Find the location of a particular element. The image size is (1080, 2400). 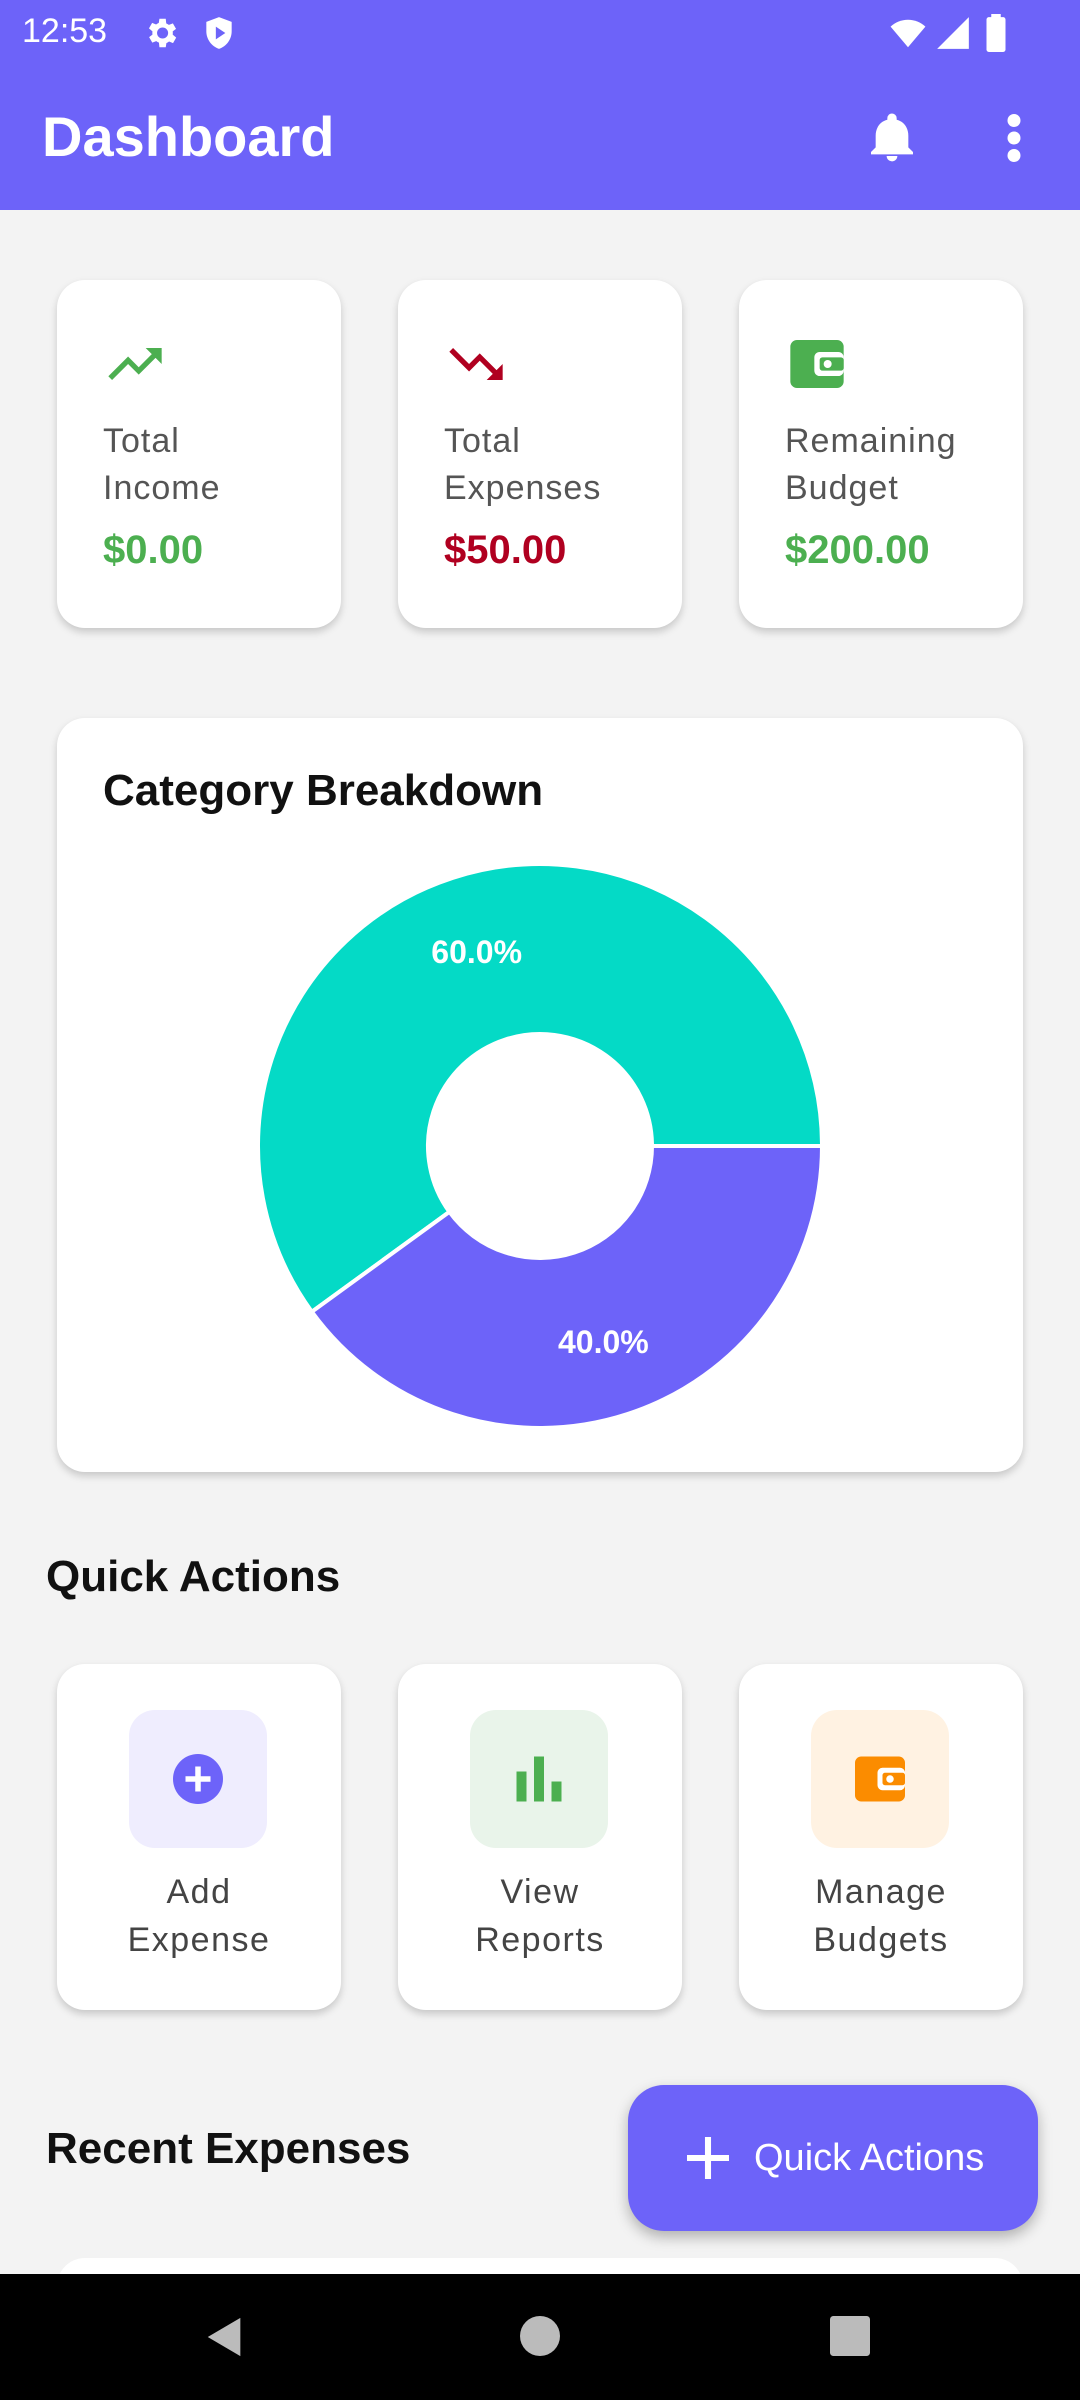

quick-actions-title: Quick Actions is located at coordinates (193, 1576).